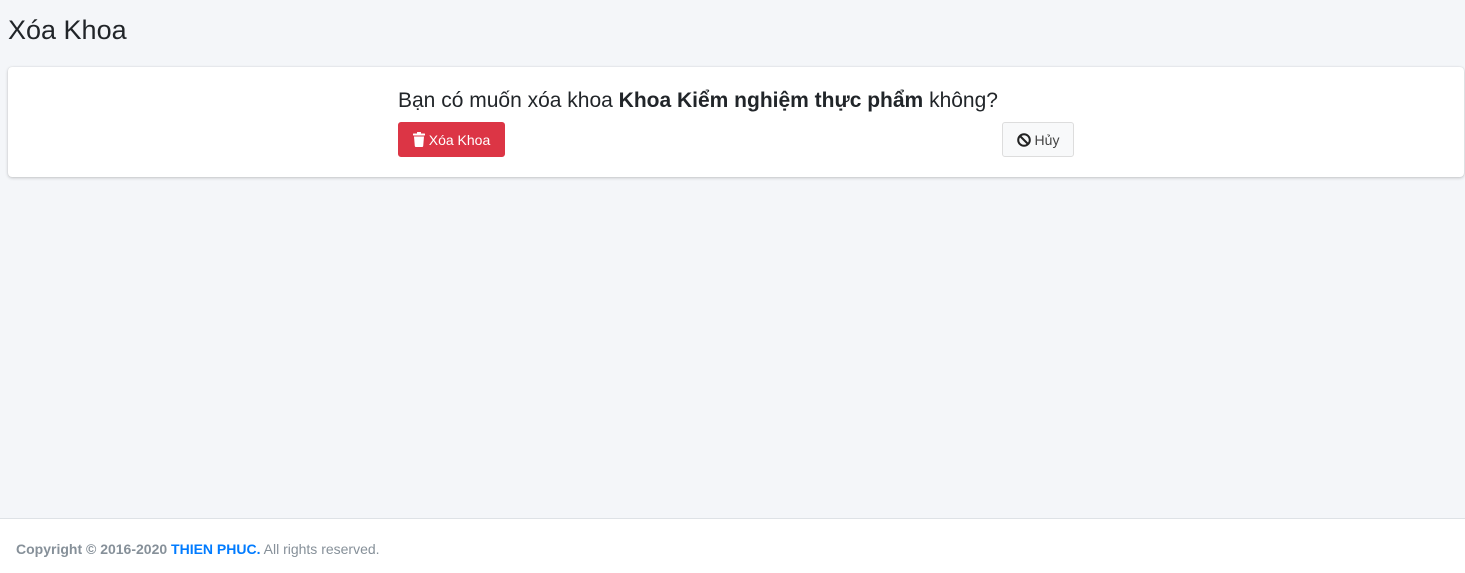 The image size is (1465, 573). Describe the element at coordinates (1047, 139) in the screenshot. I see `cancel-button-label: Hủy` at that location.